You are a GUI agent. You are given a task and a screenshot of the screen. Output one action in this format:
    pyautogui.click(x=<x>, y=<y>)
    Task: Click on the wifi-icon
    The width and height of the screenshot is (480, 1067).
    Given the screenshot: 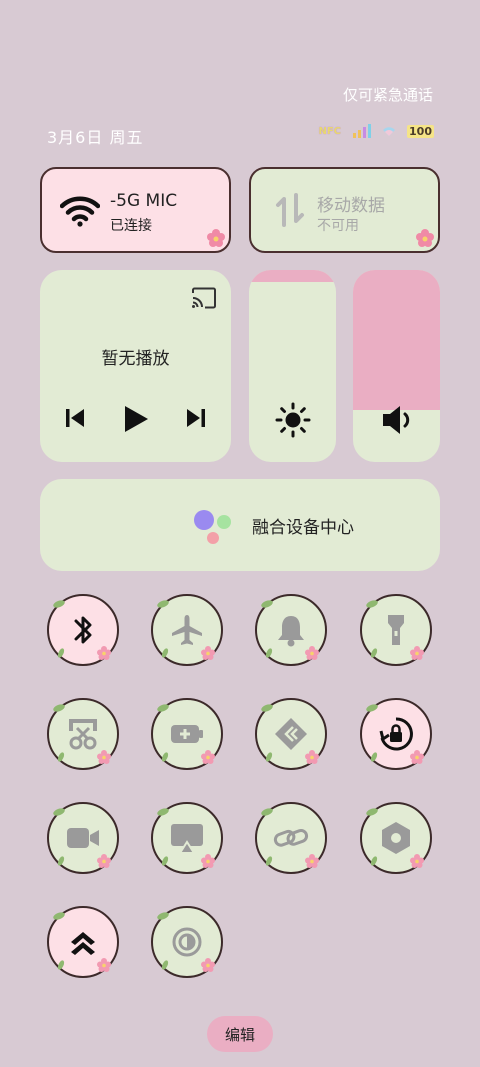 What is the action you would take?
    pyautogui.click(x=80, y=211)
    